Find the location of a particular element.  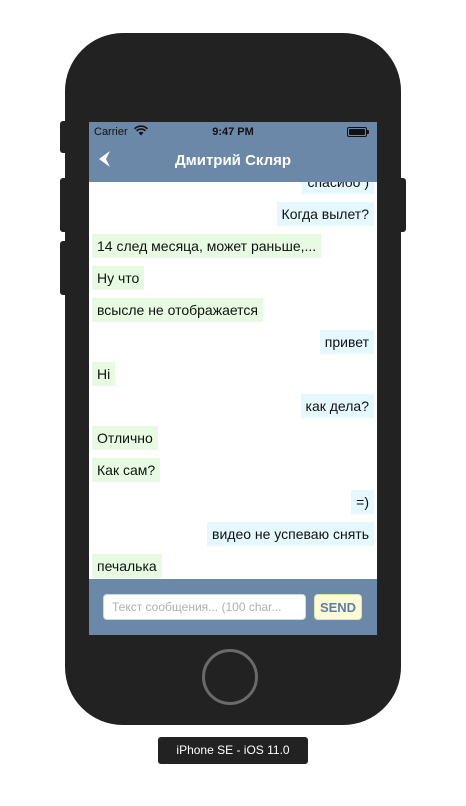

message-bubble-incoming: печалька is located at coordinates (127, 566).